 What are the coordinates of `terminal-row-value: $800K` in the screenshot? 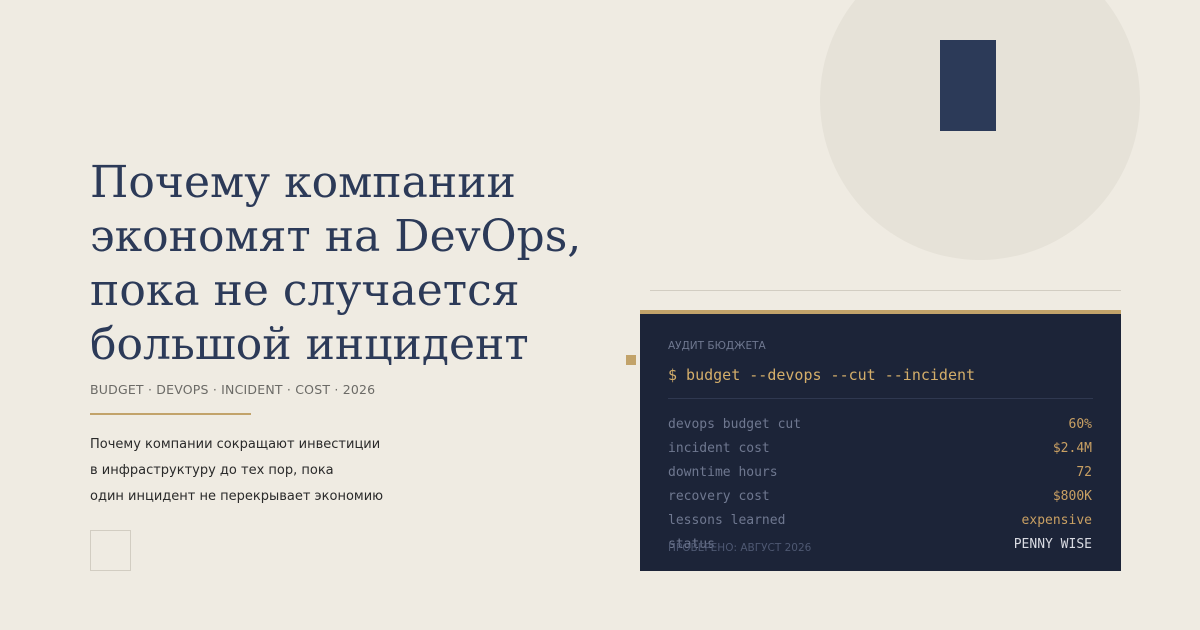 It's located at (1072, 496).